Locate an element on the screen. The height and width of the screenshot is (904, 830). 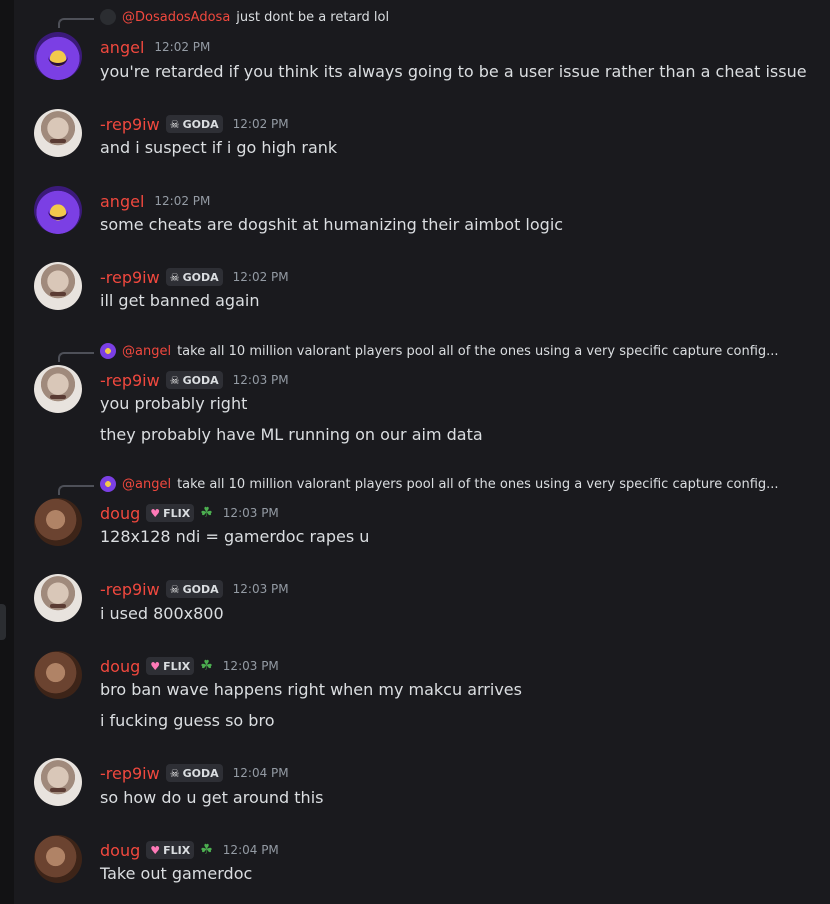
scroll-tab is located at coordinates (3, 622).